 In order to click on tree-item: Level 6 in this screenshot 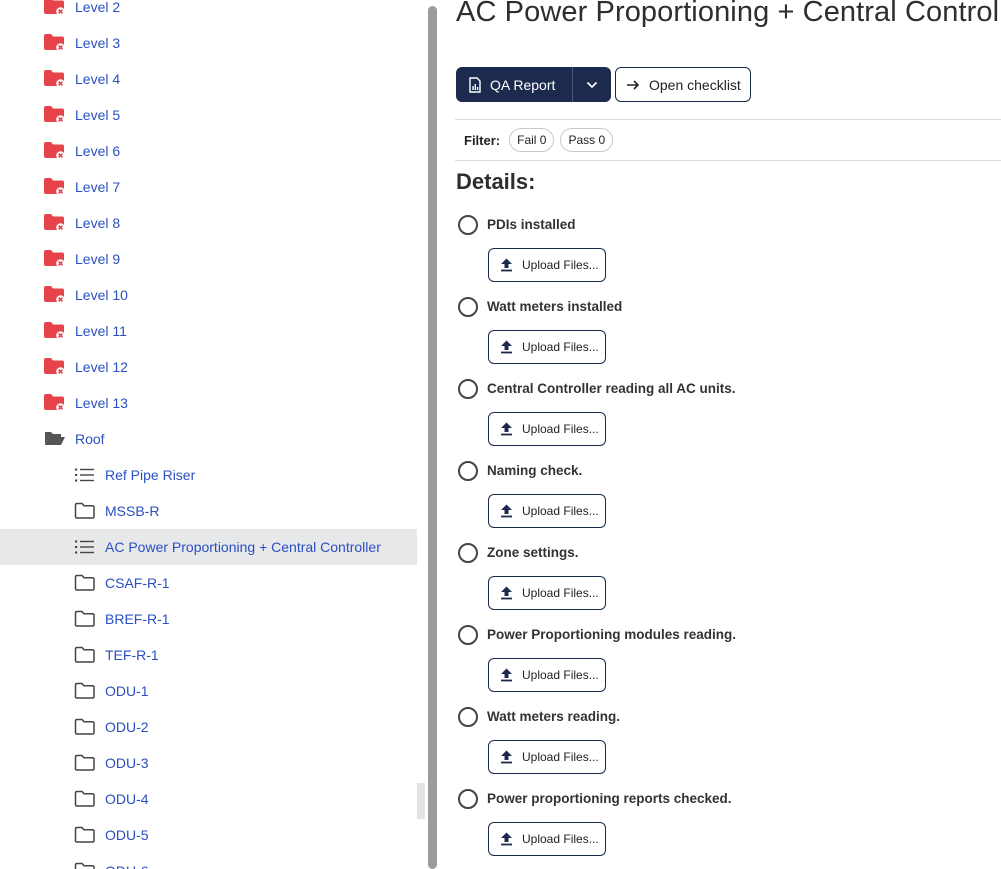, I will do `click(208, 151)`.